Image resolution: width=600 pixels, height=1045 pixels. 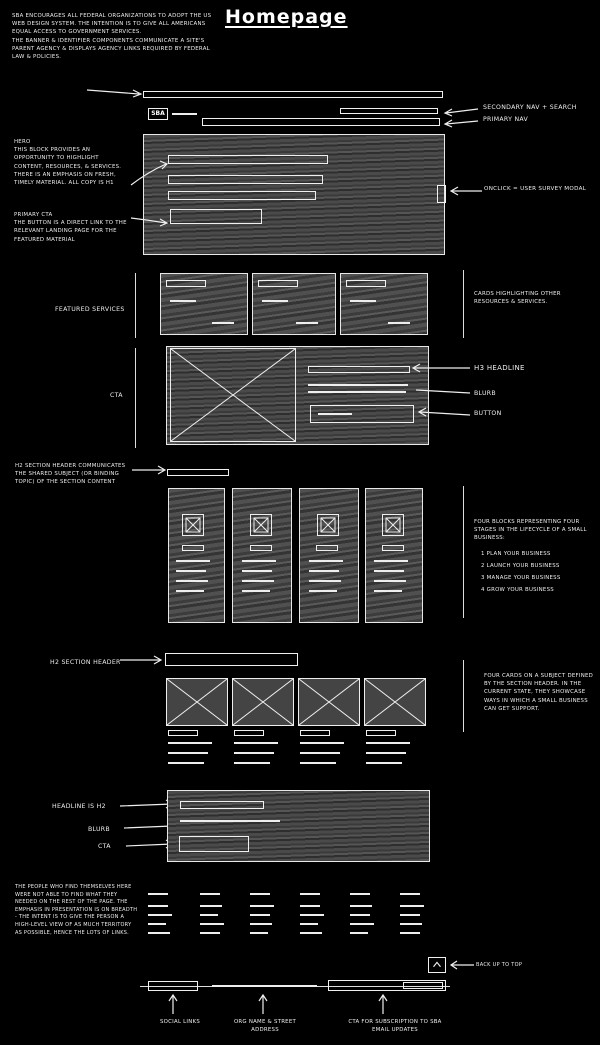 What do you see at coordinates (233, 395) in the screenshot?
I see `cta-image-placeholder` at bounding box center [233, 395].